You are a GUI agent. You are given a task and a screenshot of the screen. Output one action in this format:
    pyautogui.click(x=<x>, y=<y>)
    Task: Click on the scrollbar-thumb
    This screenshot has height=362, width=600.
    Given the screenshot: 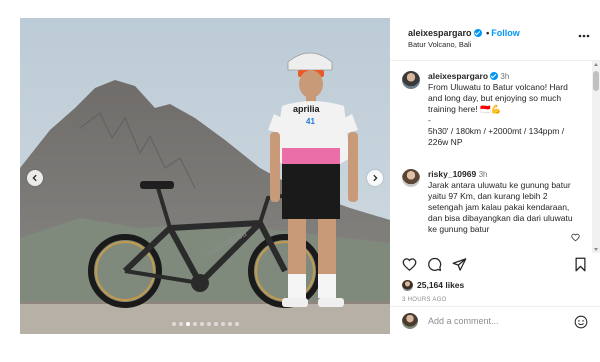 What is the action you would take?
    pyautogui.click(x=596, y=81)
    